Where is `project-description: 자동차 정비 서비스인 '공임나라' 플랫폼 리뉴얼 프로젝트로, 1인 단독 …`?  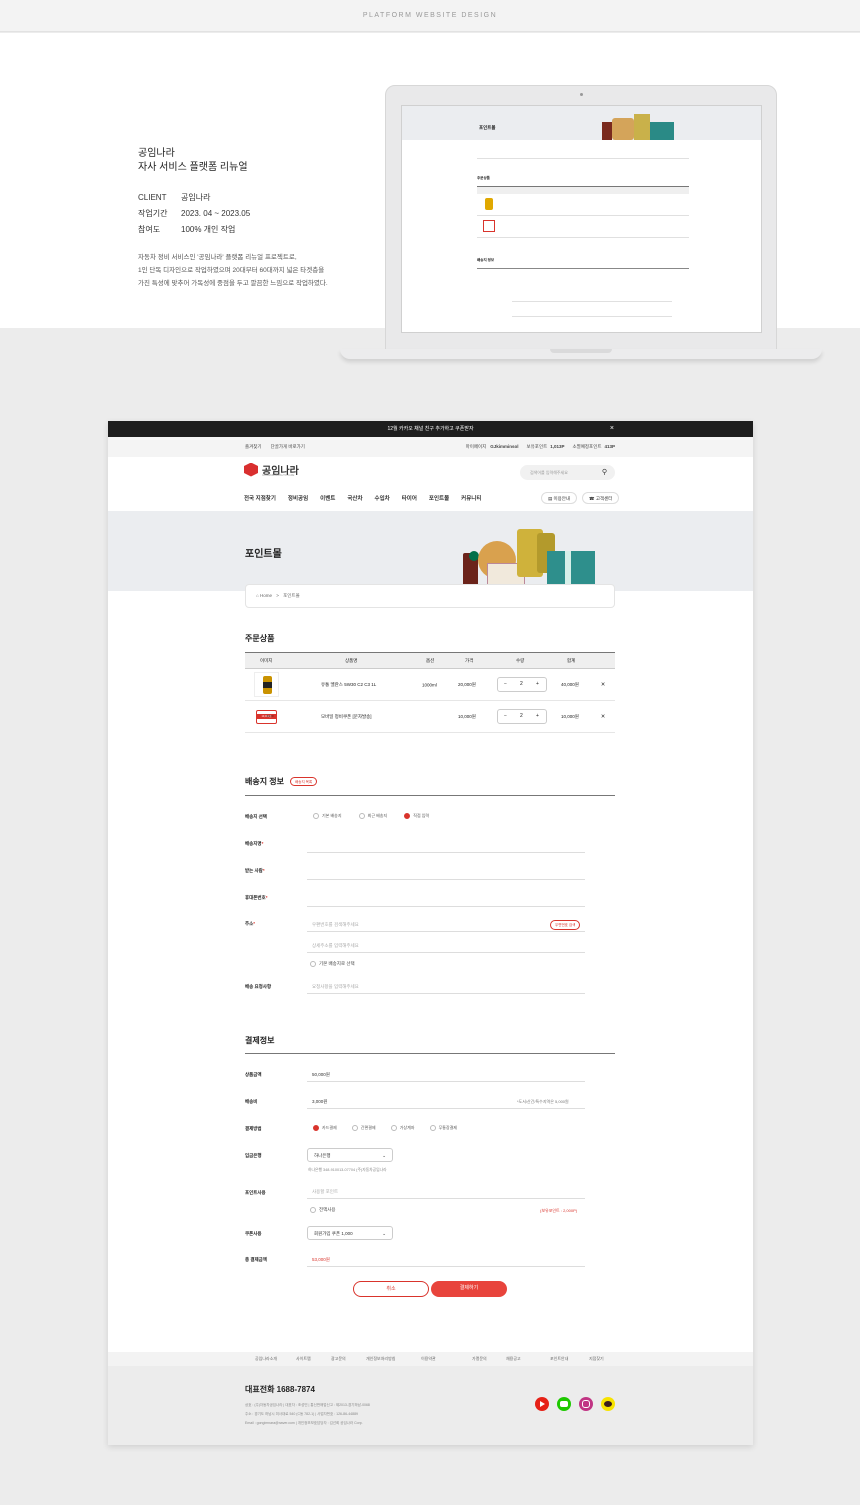 project-description: 자동차 정비 서비스인 '공임나라' 플랫폼 리뉴얼 프로젝트로, 1인 단독 … is located at coordinates (233, 270).